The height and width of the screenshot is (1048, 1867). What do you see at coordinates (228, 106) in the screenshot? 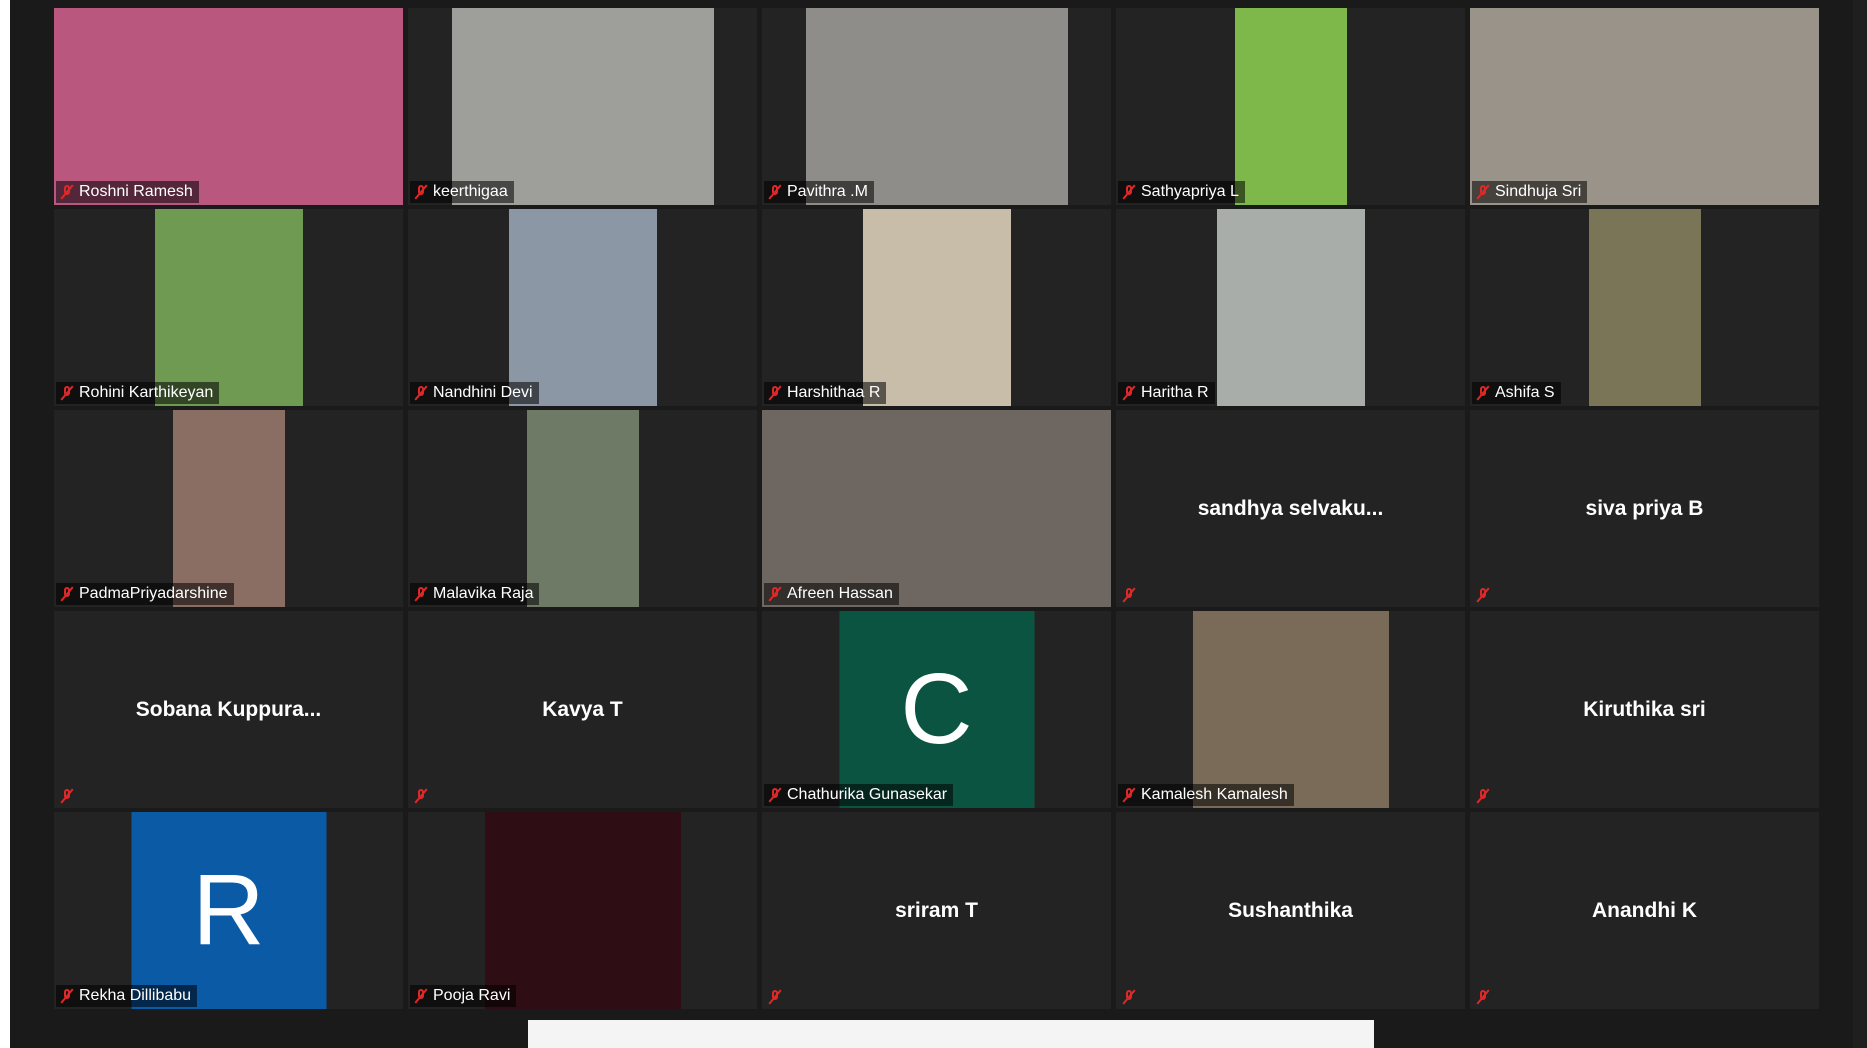
I see `participant-tile: Roshni Ramesh` at bounding box center [228, 106].